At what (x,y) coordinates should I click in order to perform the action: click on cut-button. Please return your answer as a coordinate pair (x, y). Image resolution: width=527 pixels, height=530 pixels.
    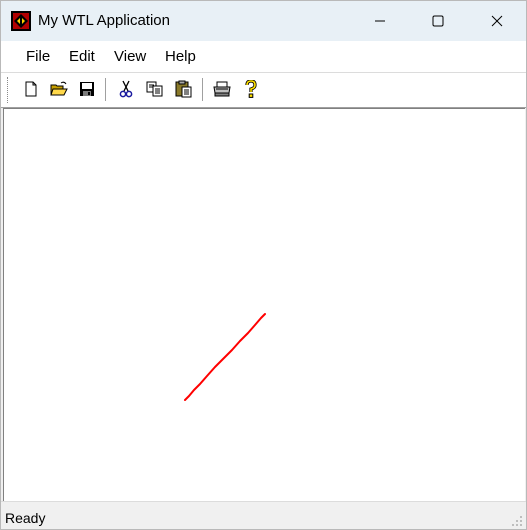
    Looking at the image, I should click on (126, 89).